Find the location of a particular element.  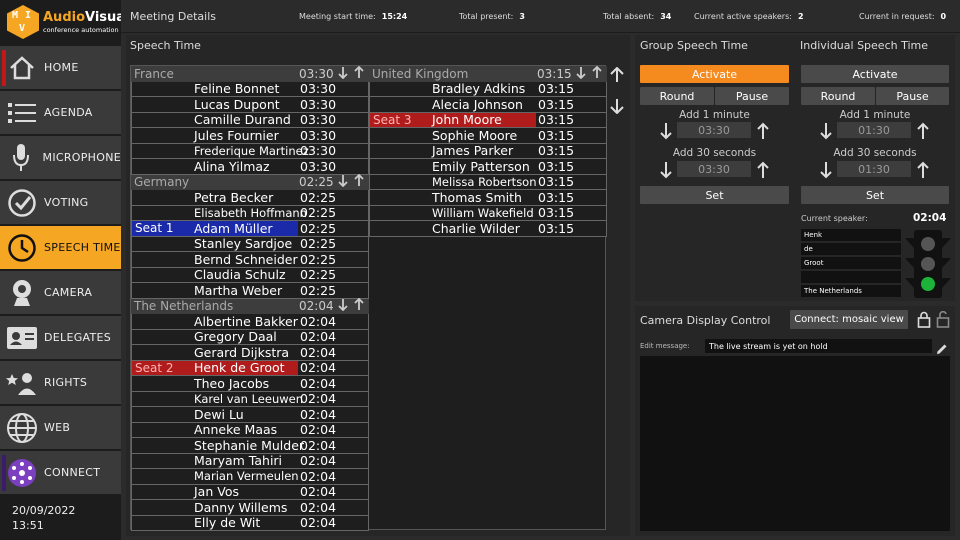

list-scrollbar is located at coordinates (617, 297).